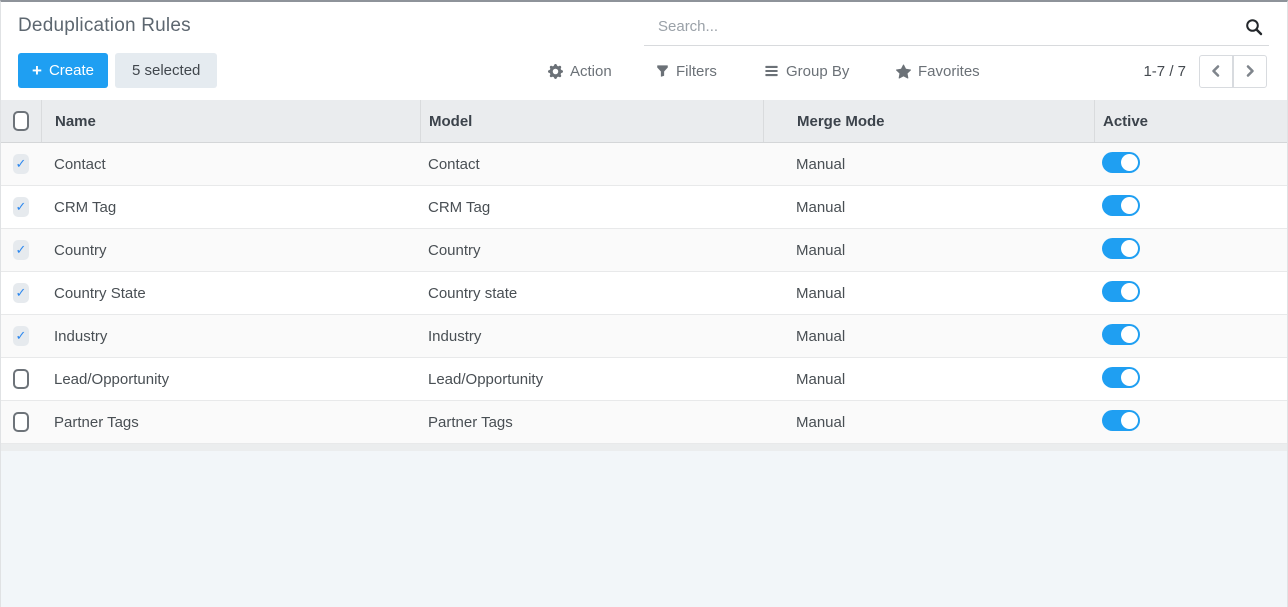 This screenshot has height=607, width=1288. What do you see at coordinates (1190, 121) in the screenshot?
I see `column-header-active: Active` at bounding box center [1190, 121].